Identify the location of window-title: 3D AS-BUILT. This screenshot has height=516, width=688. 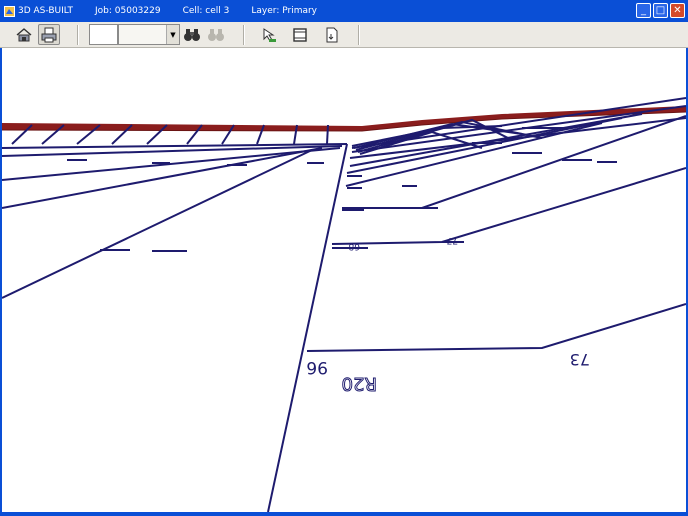
(46, 11).